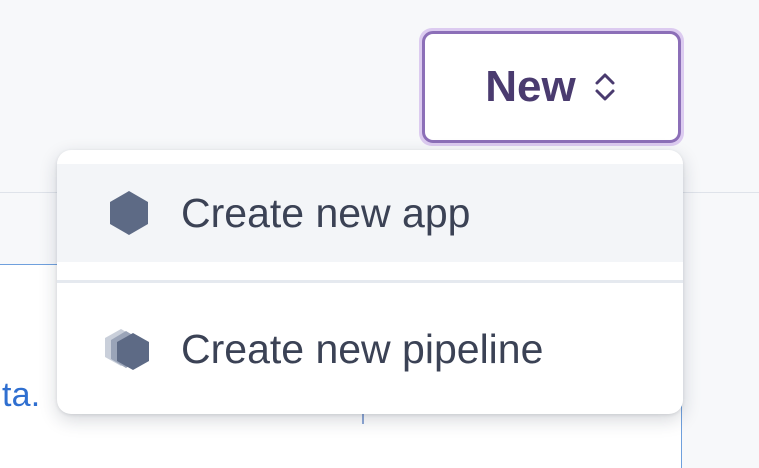 This screenshot has height=468, width=759. Describe the element at coordinates (129, 213) in the screenshot. I see `hexagon-icon` at that location.